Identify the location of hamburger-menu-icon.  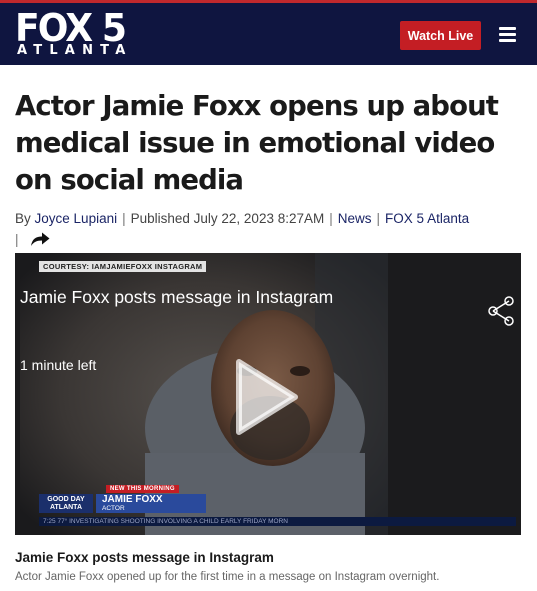
(507, 34).